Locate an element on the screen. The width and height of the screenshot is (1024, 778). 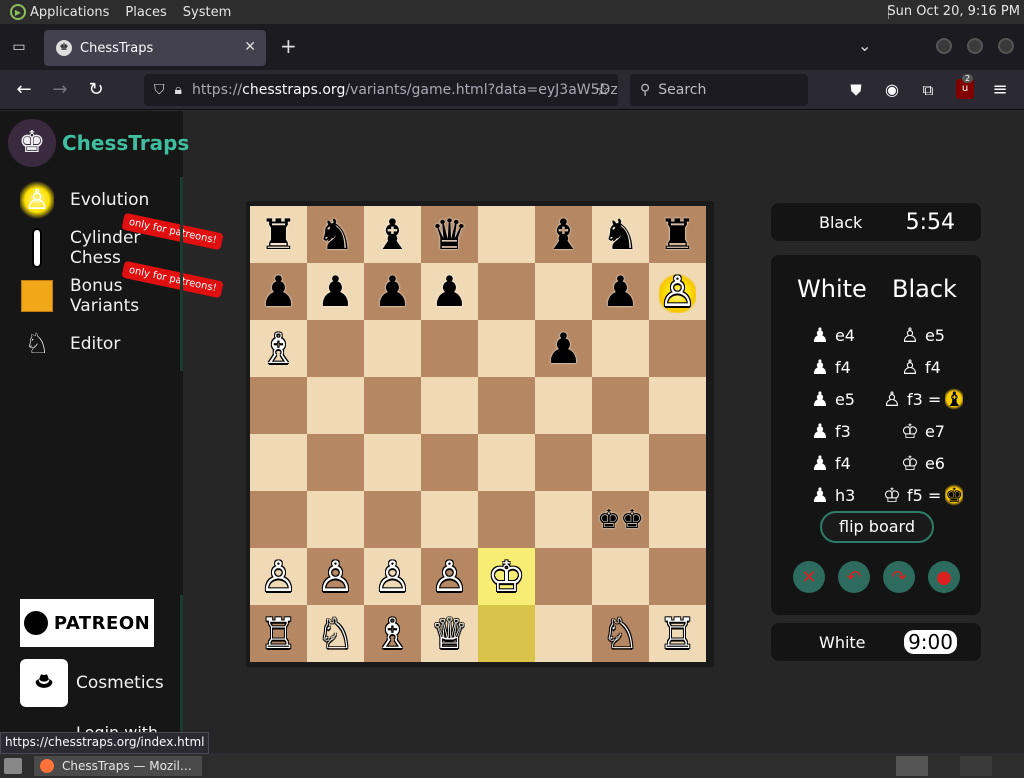
board-square: ♖ is located at coordinates (278, 633).